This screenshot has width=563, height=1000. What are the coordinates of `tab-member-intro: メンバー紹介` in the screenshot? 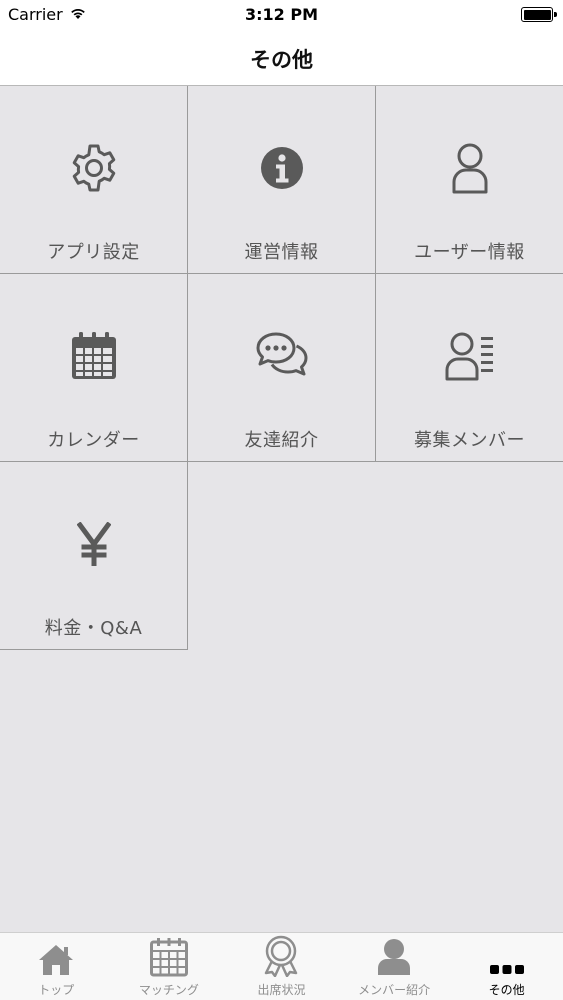 It's located at (394, 966).